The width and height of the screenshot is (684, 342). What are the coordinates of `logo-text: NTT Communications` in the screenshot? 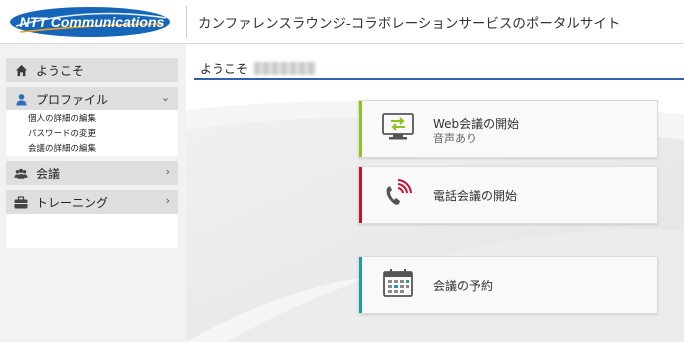 It's located at (92, 22).